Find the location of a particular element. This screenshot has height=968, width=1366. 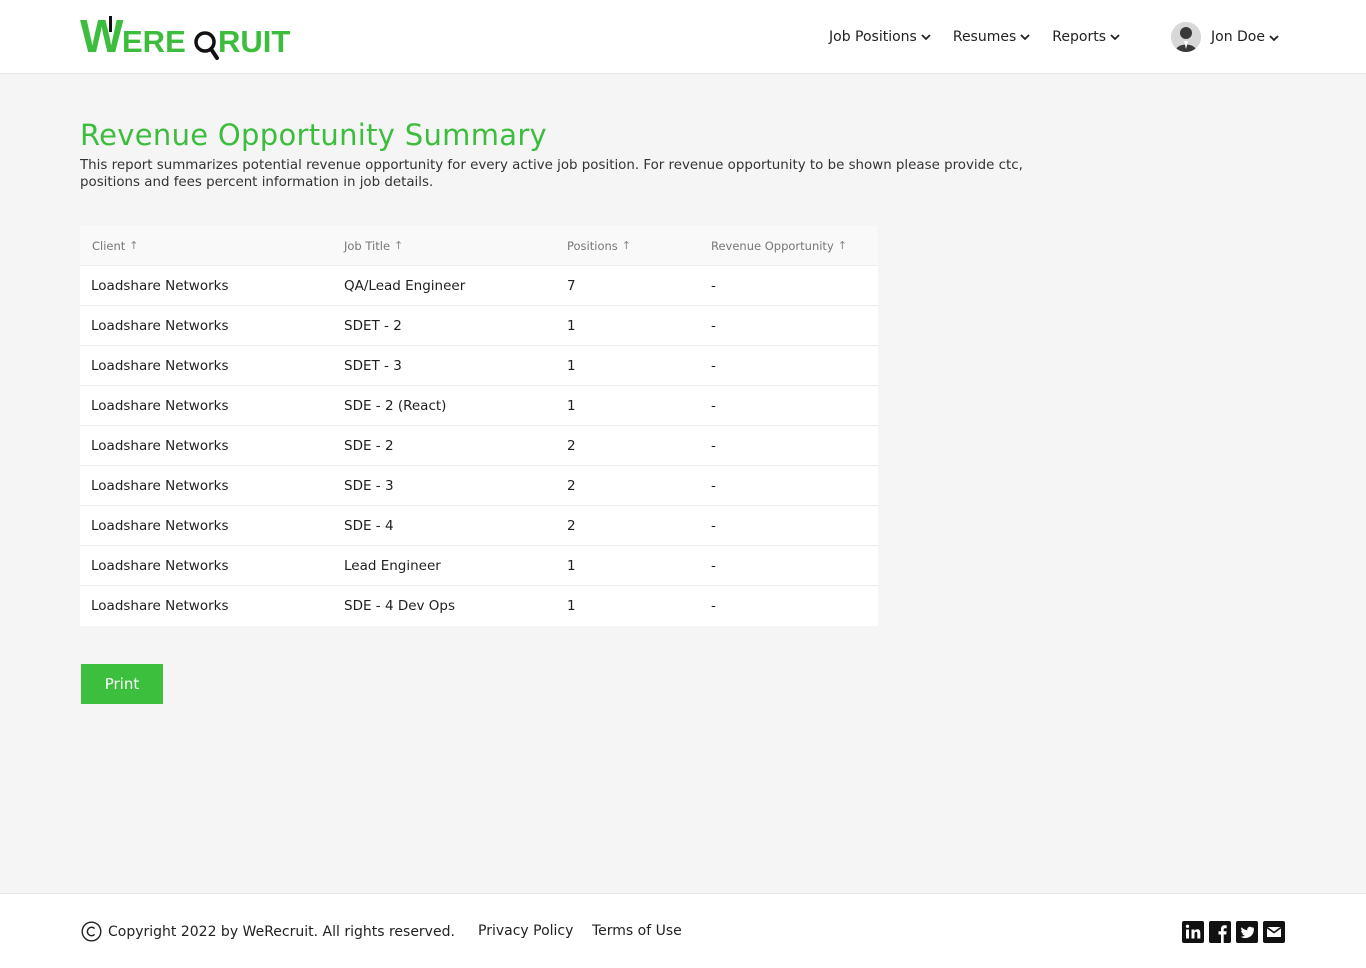

nav-reports: Reports is located at coordinates (1086, 37).